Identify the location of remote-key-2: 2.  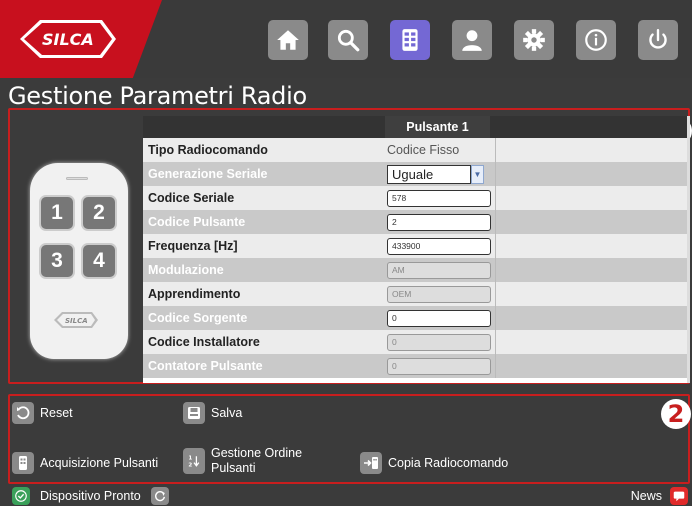
(99, 213).